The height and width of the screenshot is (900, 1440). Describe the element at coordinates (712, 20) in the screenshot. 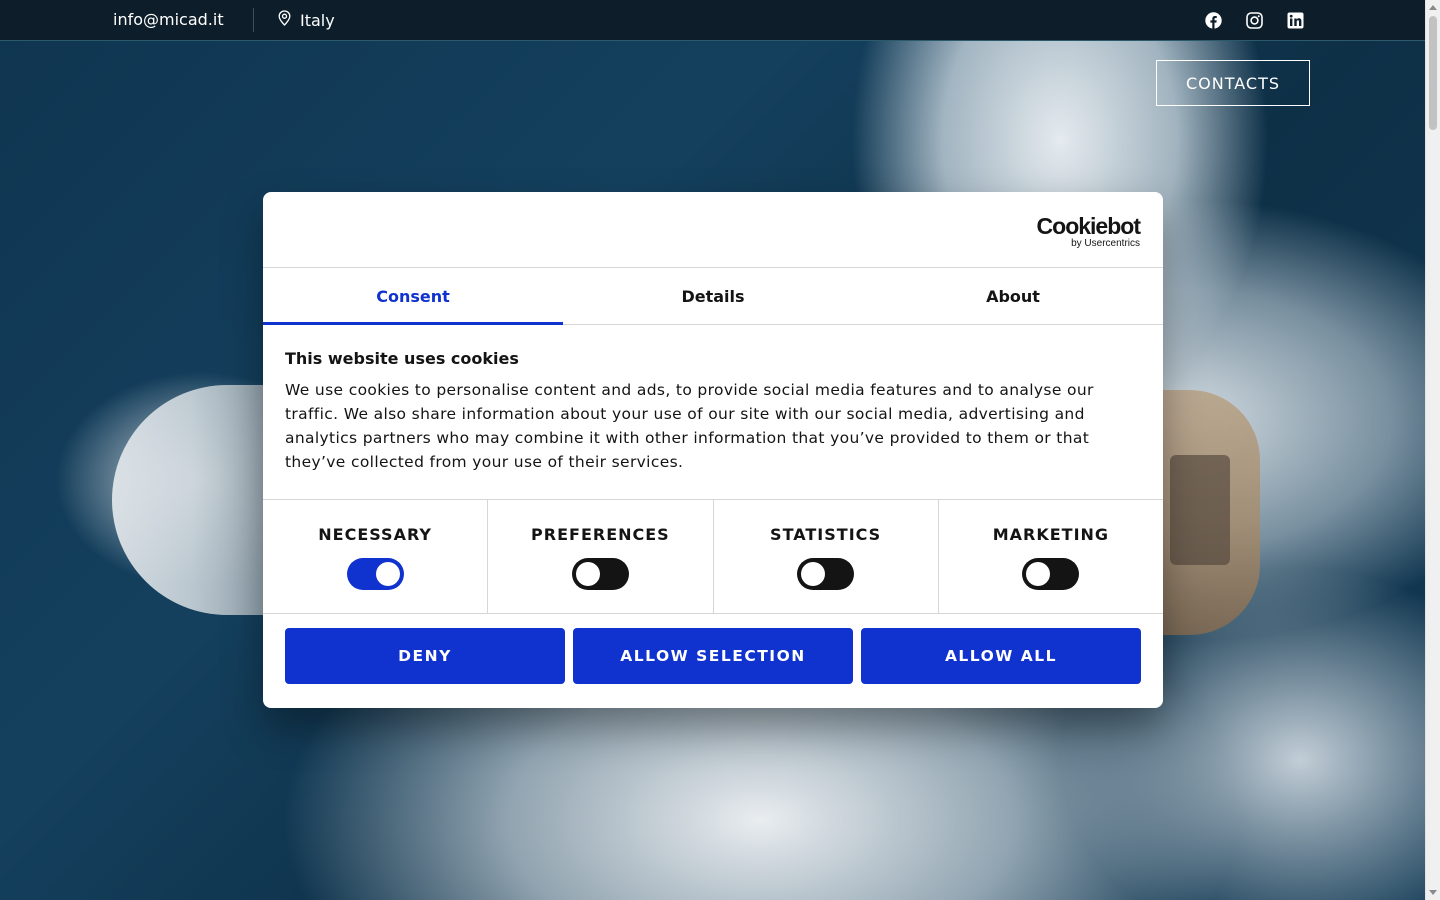

I see `top-bar: info@micad.it Italy` at that location.